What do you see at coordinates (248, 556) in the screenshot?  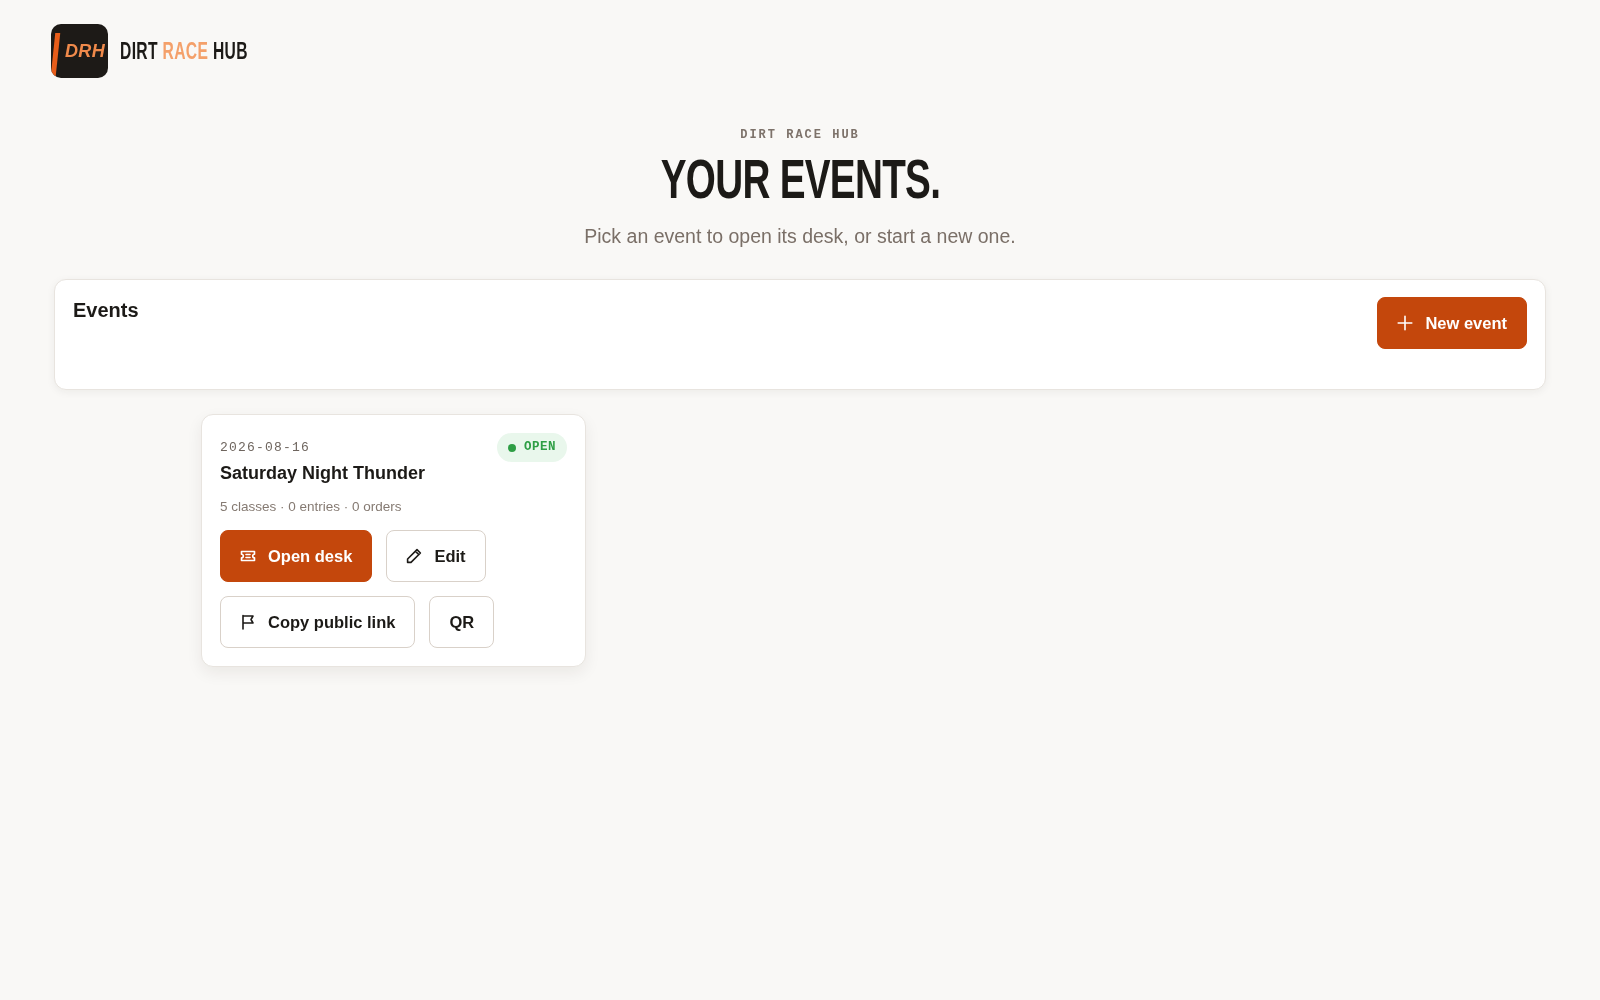 I see `ticket-icon` at bounding box center [248, 556].